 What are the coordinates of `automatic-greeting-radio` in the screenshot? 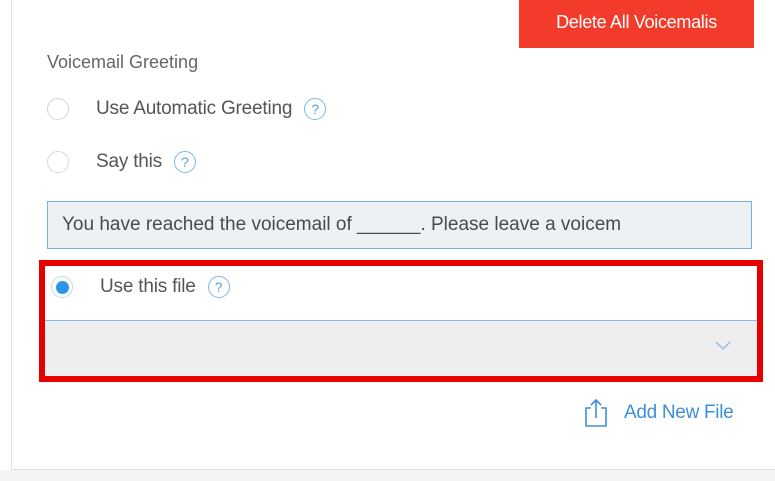 It's located at (58, 109).